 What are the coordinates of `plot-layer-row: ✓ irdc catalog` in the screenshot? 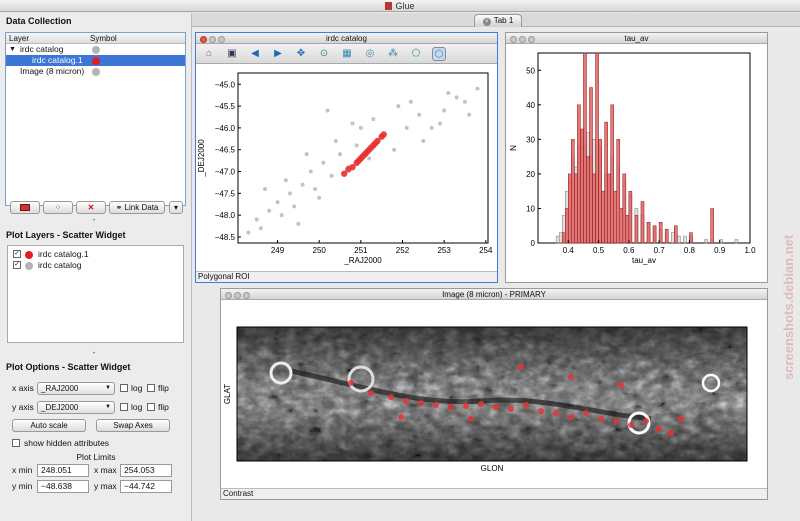 It's located at (95, 265).